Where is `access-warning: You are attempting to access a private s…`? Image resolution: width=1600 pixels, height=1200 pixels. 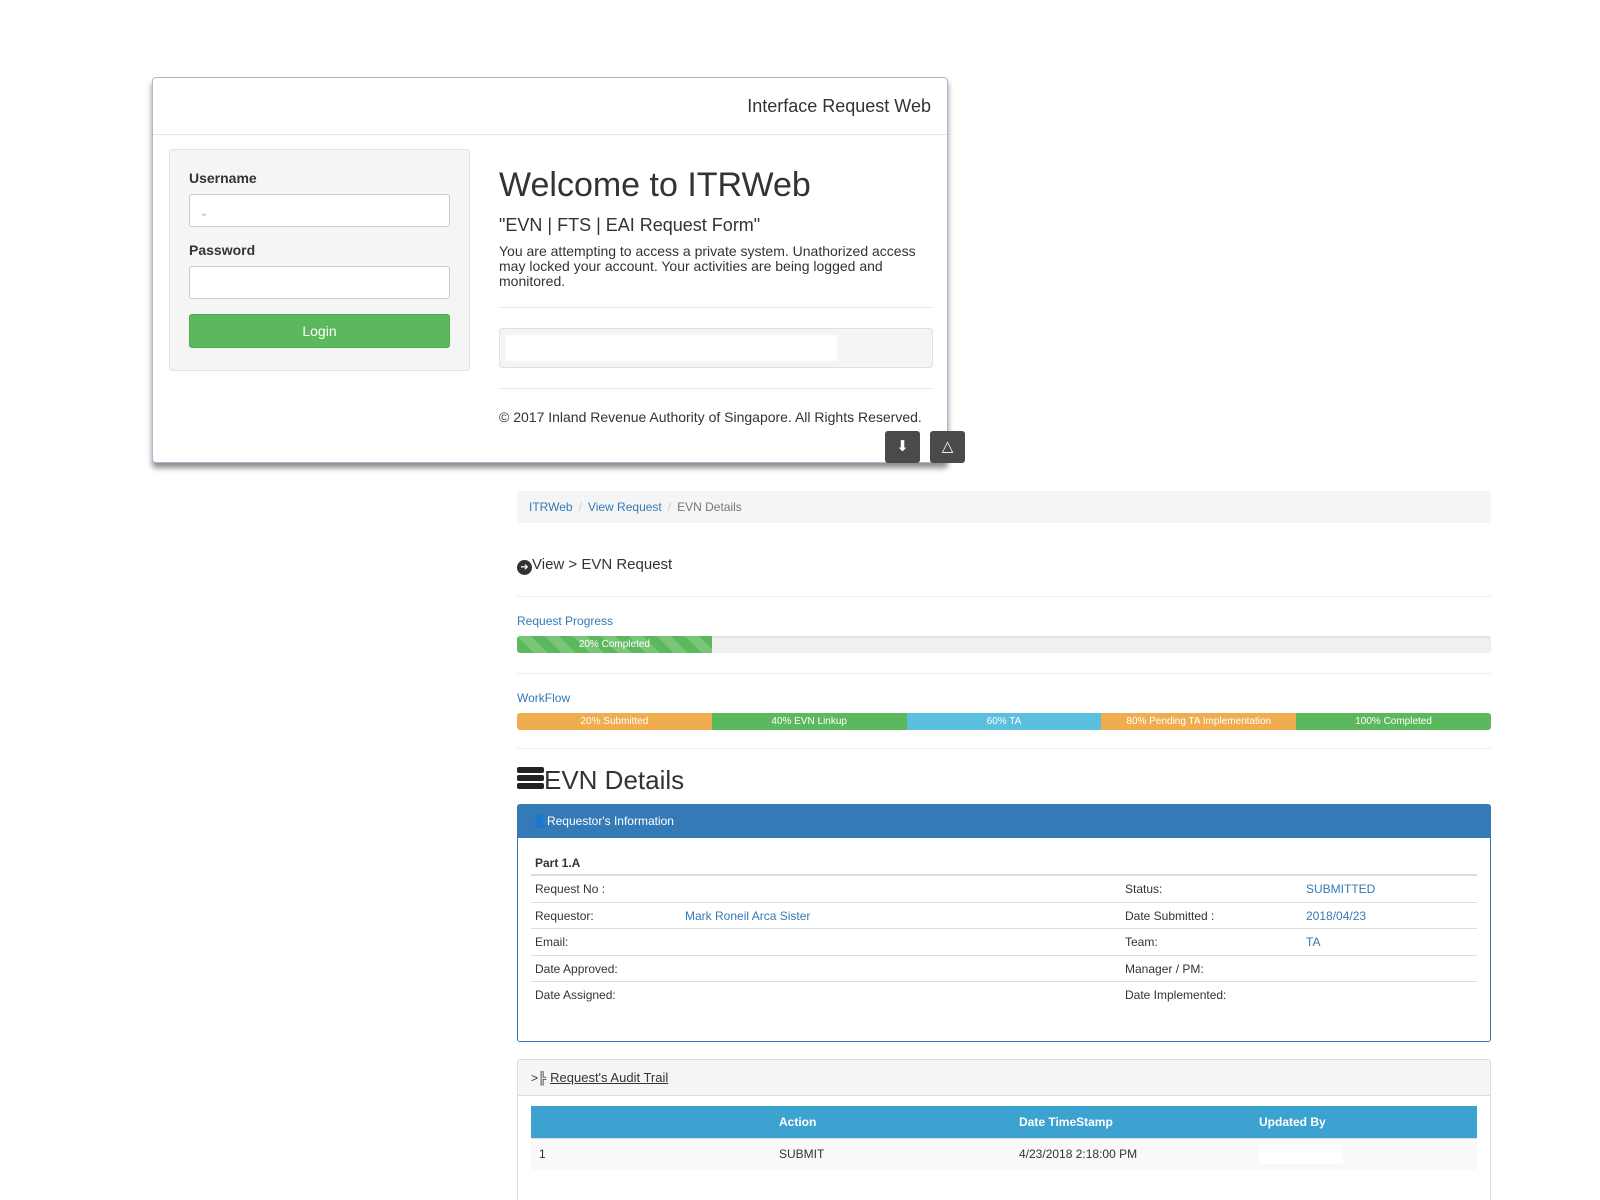
access-warning: You are attempting to access a private s… is located at coordinates (707, 266).